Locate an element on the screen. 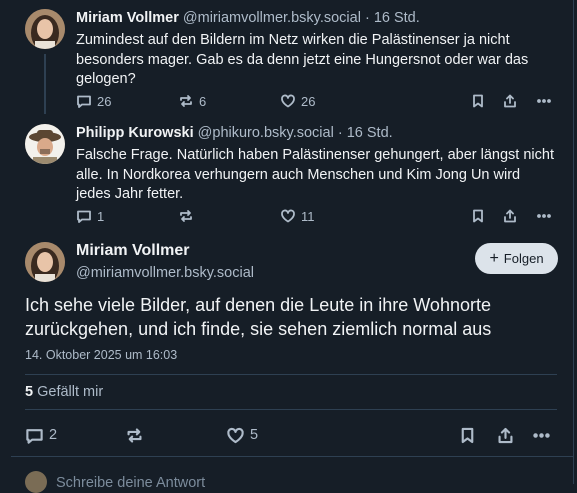 This screenshot has width=577, height=493. reply-button: 1 is located at coordinates (90, 216).